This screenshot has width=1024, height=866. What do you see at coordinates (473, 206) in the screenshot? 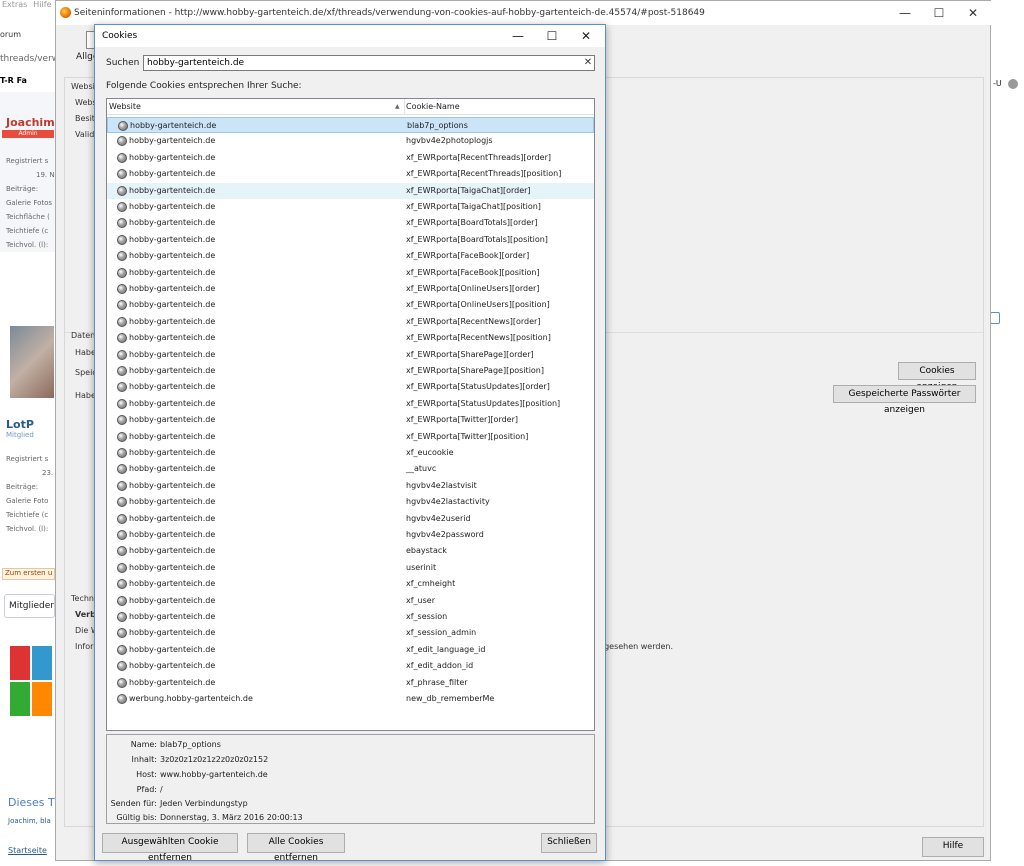
I see `cookie-name: xf_EWRporta[TaigaChat][position]` at bounding box center [473, 206].